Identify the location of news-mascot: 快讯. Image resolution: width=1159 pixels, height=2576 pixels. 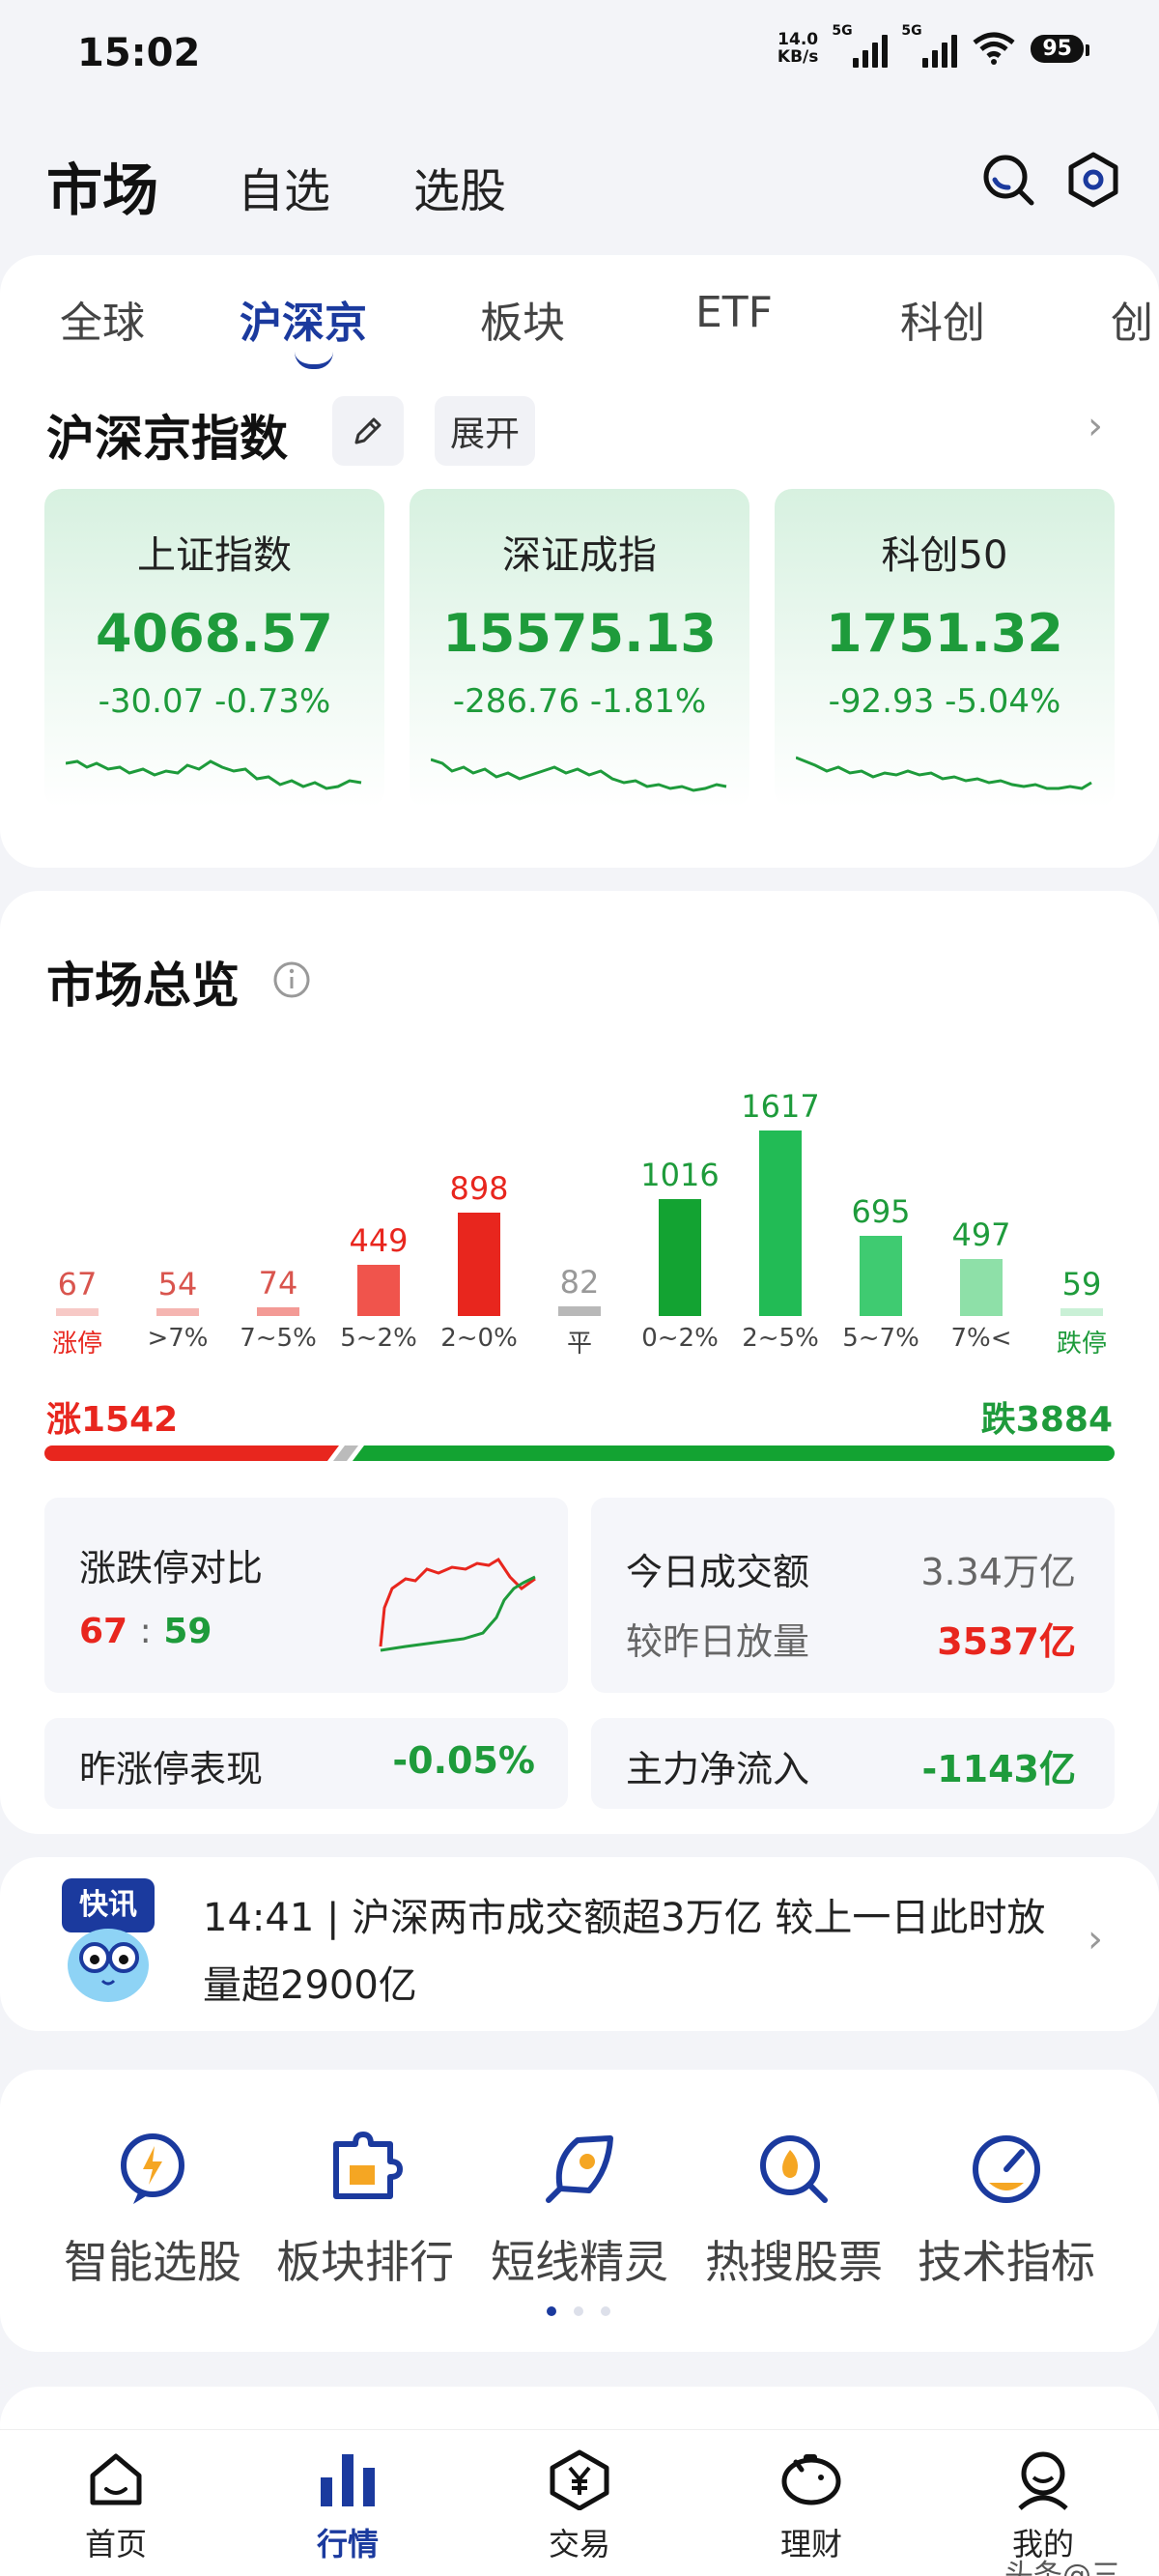
(108, 1942).